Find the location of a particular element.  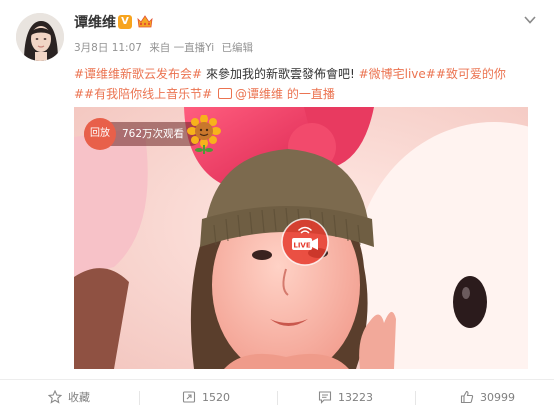

favorite-button: 收藏 is located at coordinates (68, 398).